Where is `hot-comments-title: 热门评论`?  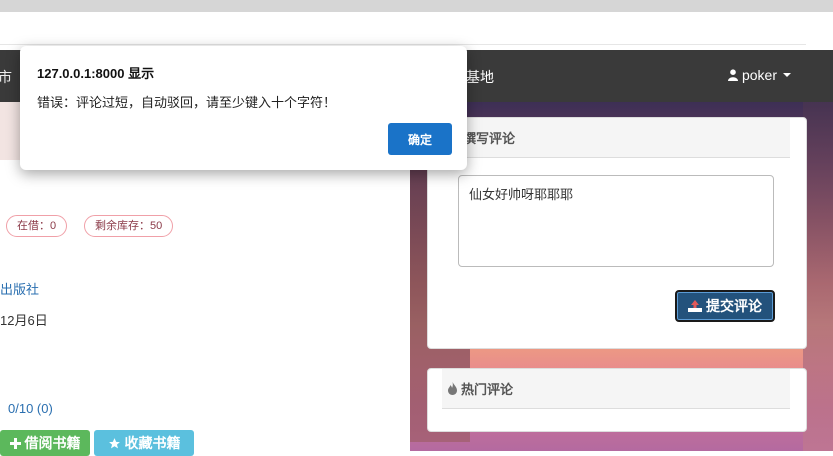 hot-comments-title: 热门评论 is located at coordinates (487, 389).